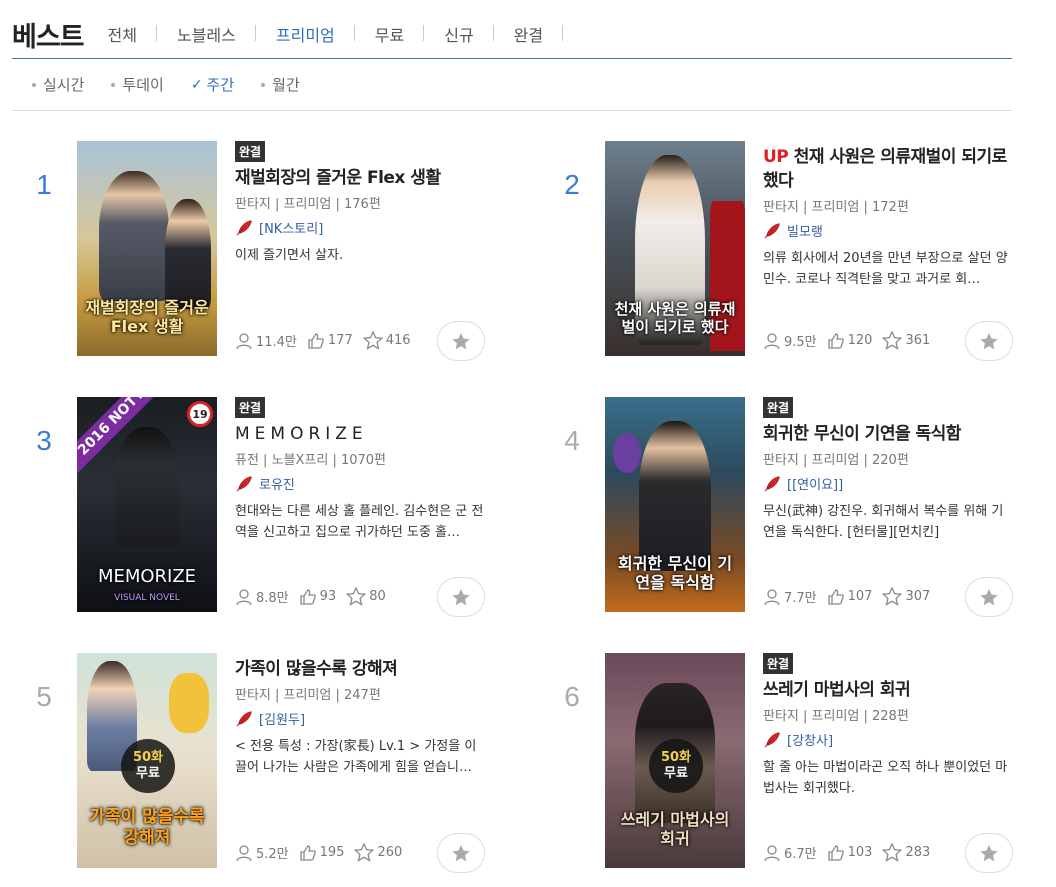  What do you see at coordinates (147, 504) in the screenshot?
I see `cover-image: 2016 NOTY 19 MEMORIZE VISUAL NOVEL` at bounding box center [147, 504].